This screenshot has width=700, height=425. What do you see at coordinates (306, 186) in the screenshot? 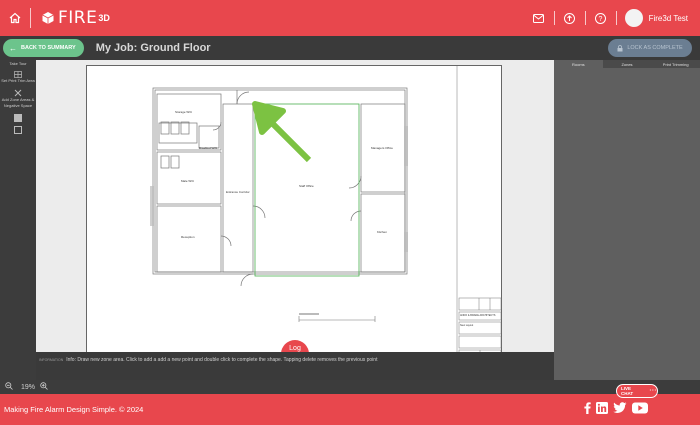
I see `room-label: Staff Office` at bounding box center [306, 186].